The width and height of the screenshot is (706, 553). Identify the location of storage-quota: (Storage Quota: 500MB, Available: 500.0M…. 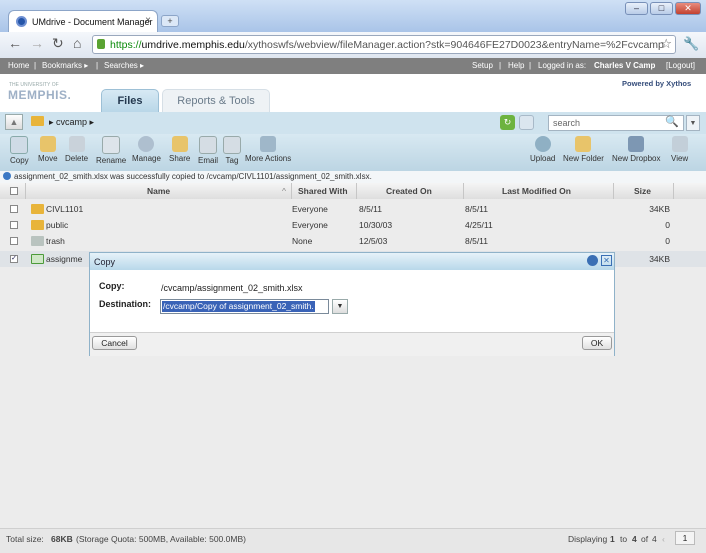
(161, 539).